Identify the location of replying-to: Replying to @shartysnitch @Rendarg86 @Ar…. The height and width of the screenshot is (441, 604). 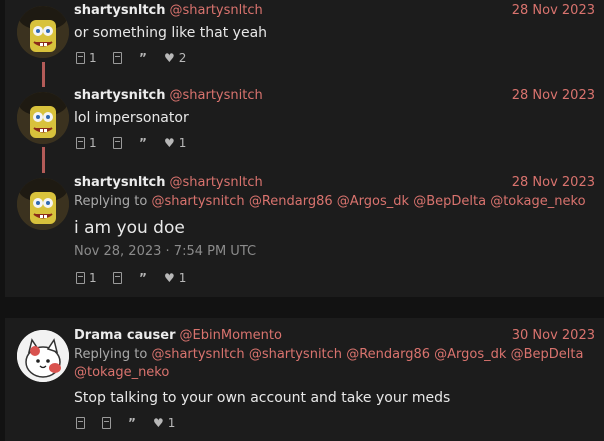
(334, 202).